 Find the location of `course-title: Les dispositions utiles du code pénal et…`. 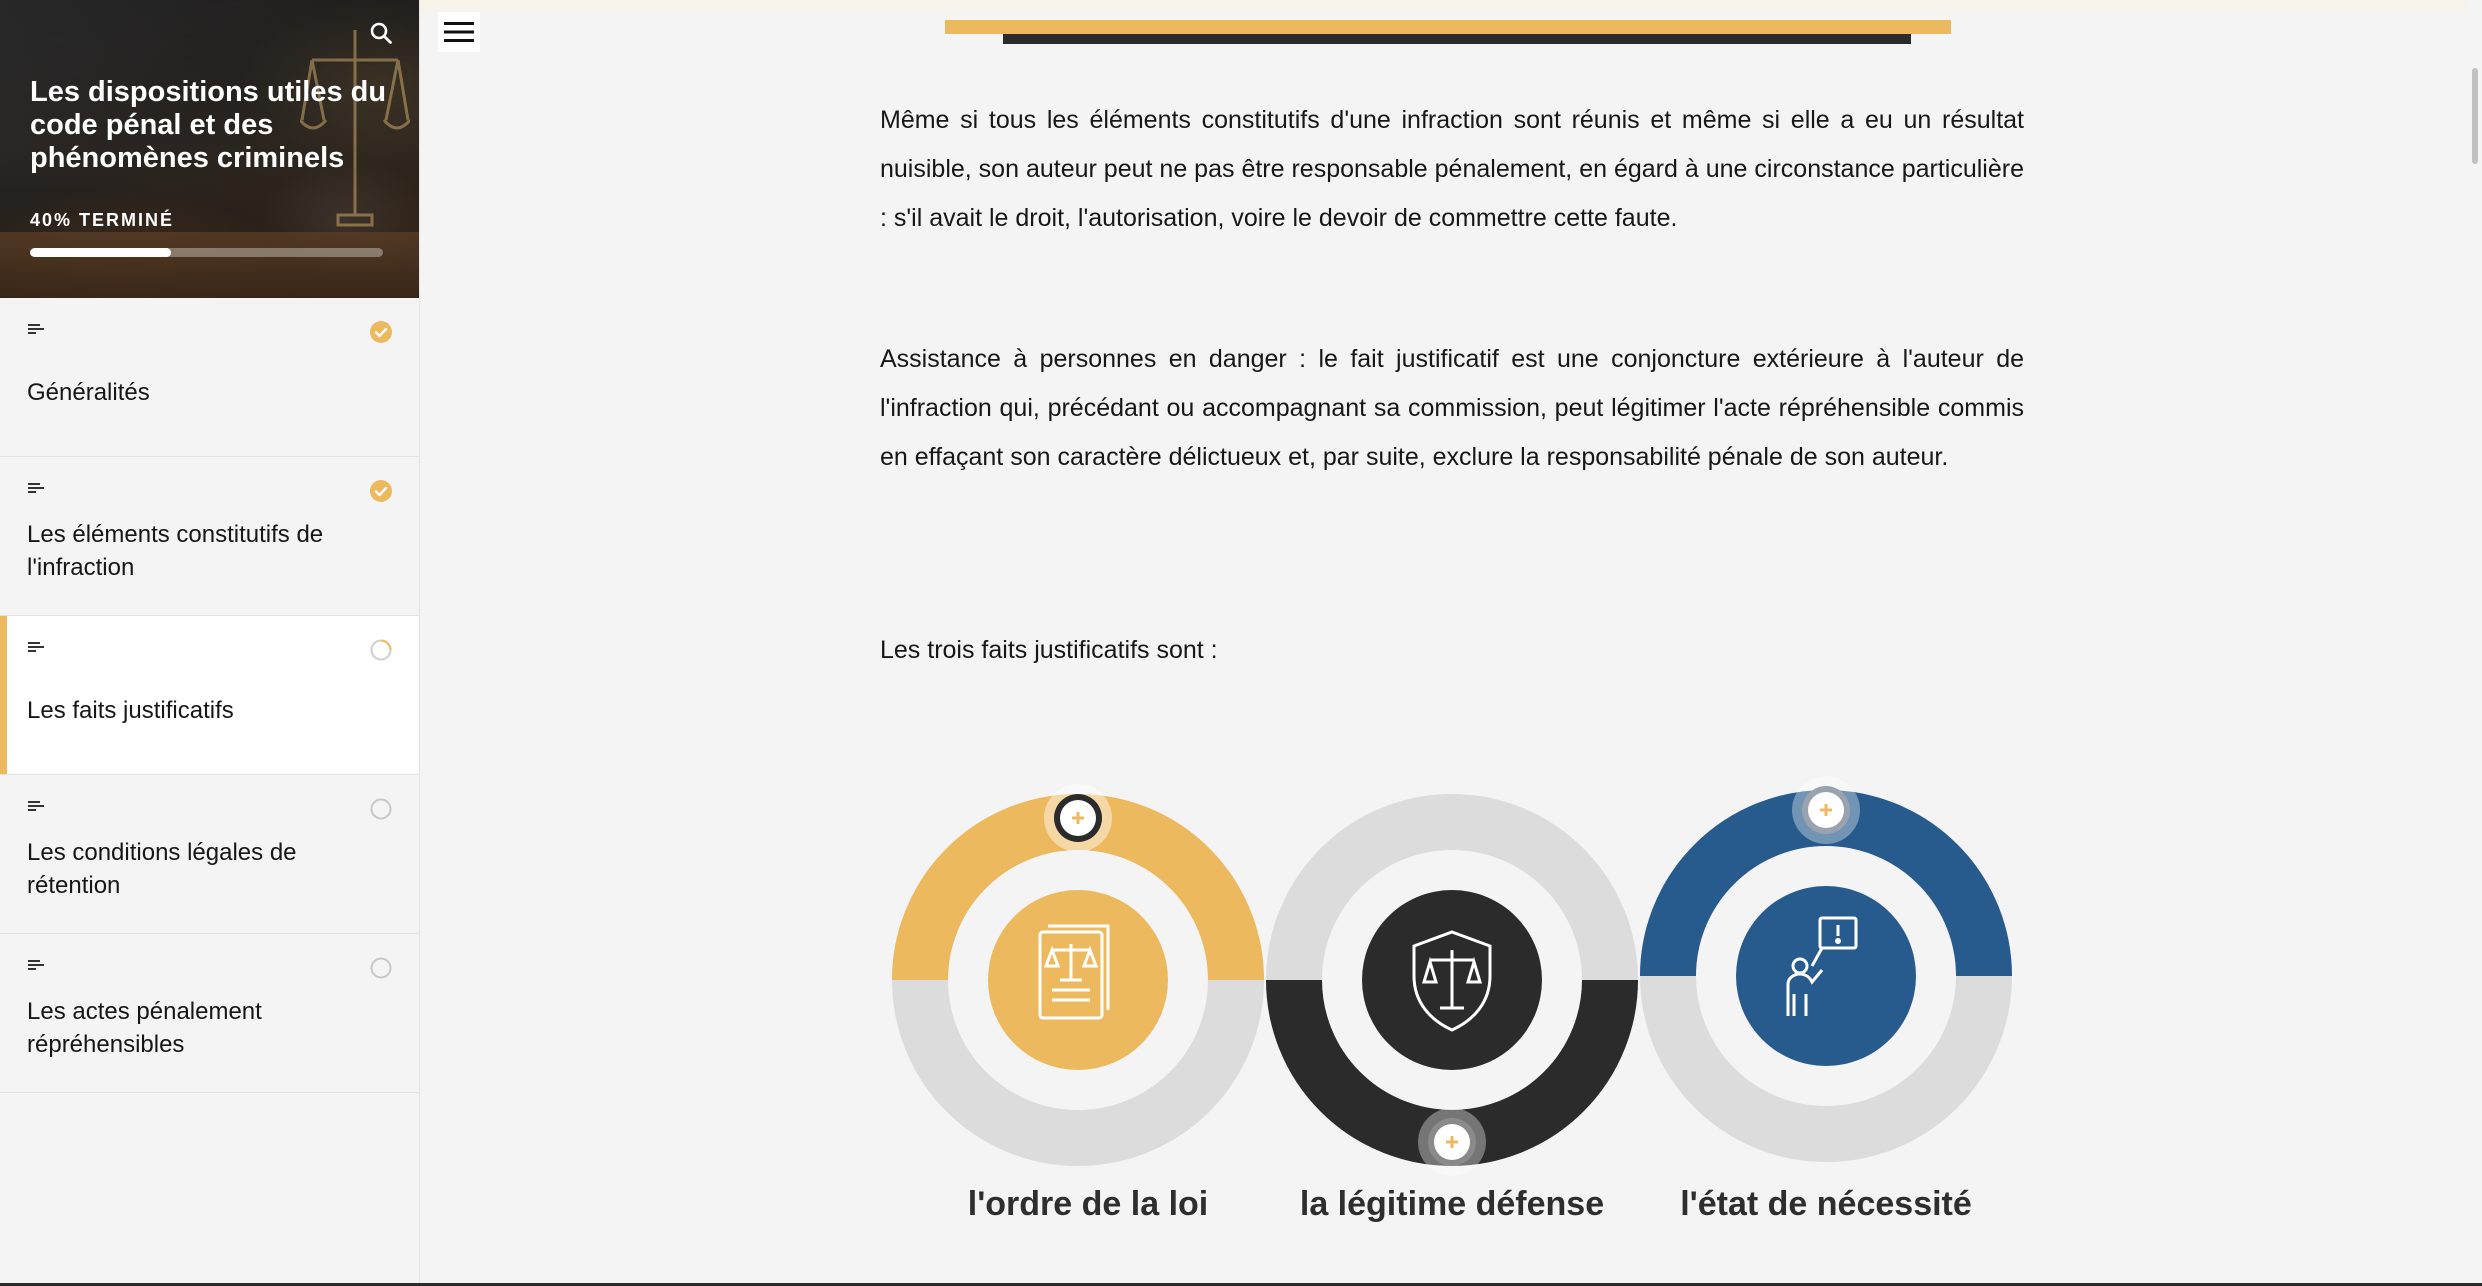

course-title: Les dispositions utiles du code pénal et… is located at coordinates (208, 125).